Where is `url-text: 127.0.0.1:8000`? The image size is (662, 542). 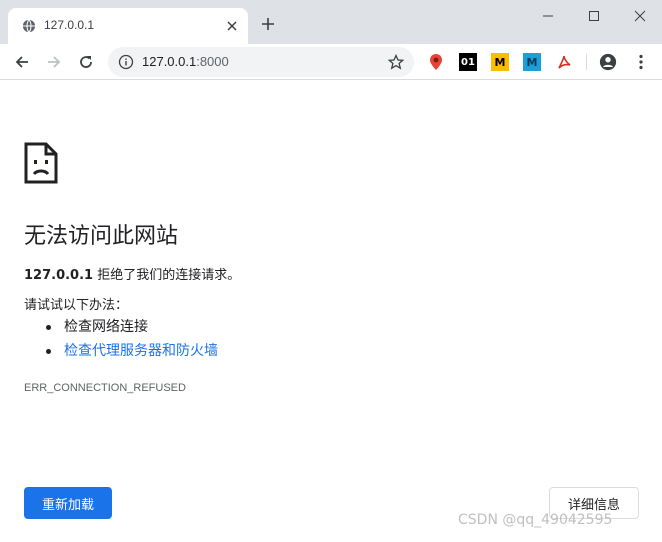
url-text: 127.0.0.1:8000 is located at coordinates (185, 61).